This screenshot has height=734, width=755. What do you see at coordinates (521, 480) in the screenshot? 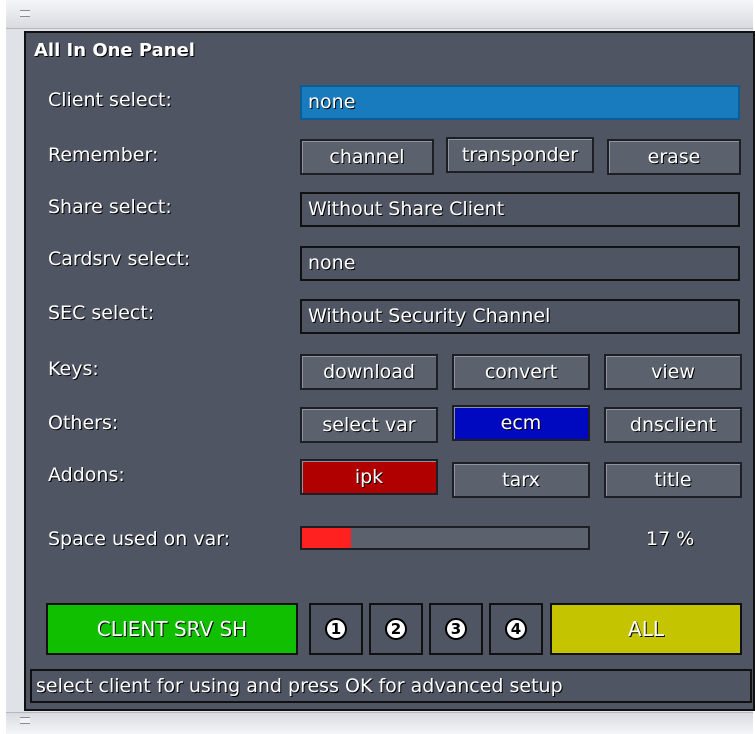
I see `tarx-button: tarx` at bounding box center [521, 480].